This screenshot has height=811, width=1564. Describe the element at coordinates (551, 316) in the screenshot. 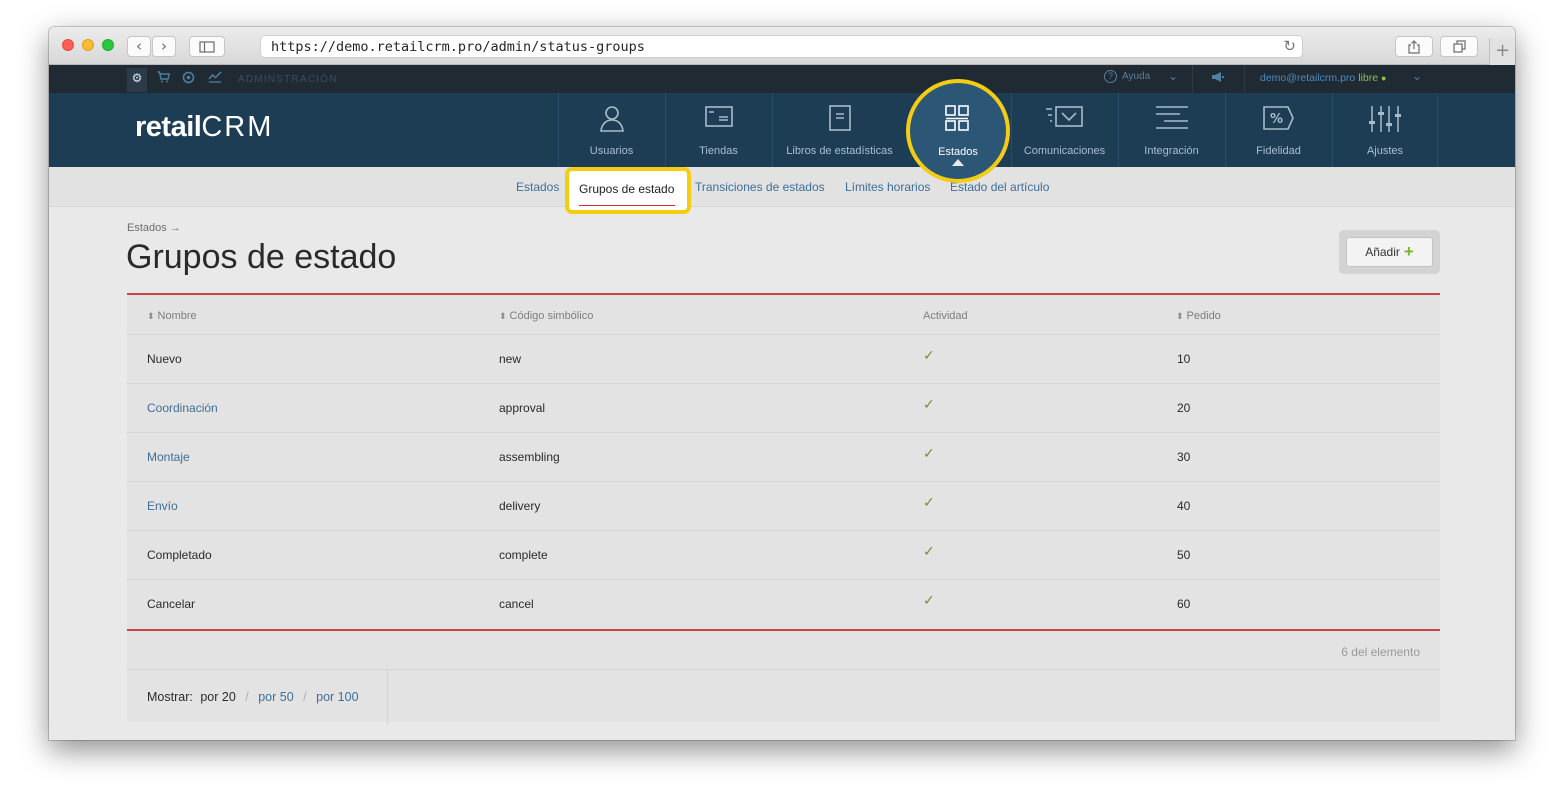

I see `header-label: Código simbólico` at that location.